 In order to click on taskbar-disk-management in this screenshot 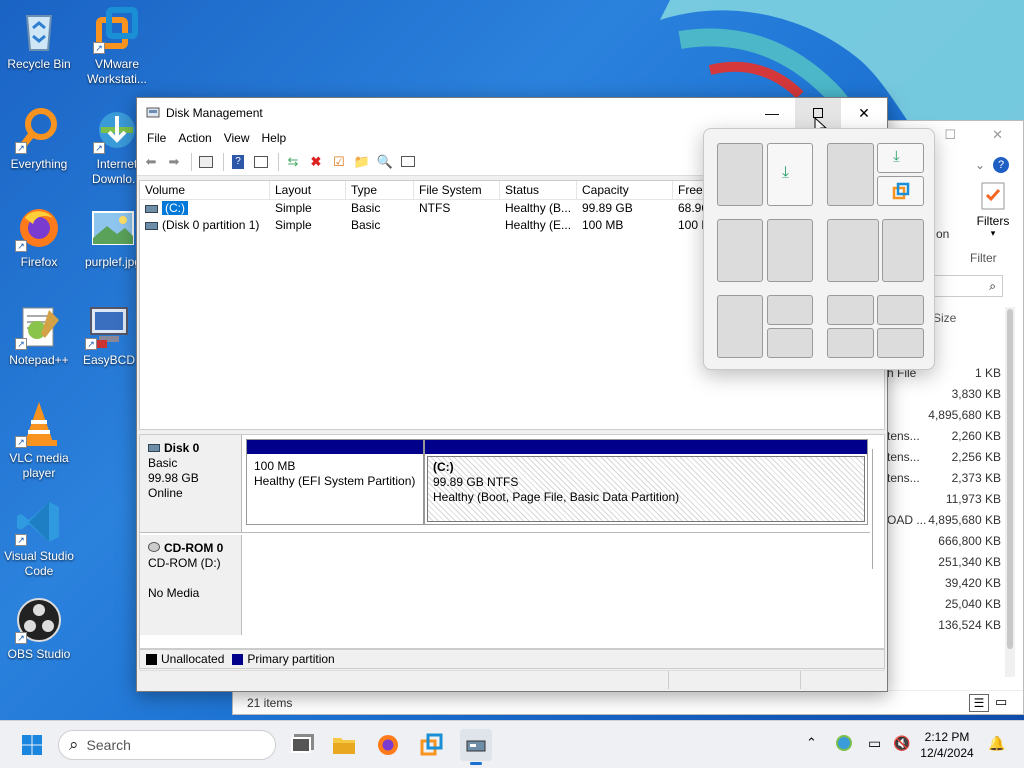, I will do `click(476, 747)`.